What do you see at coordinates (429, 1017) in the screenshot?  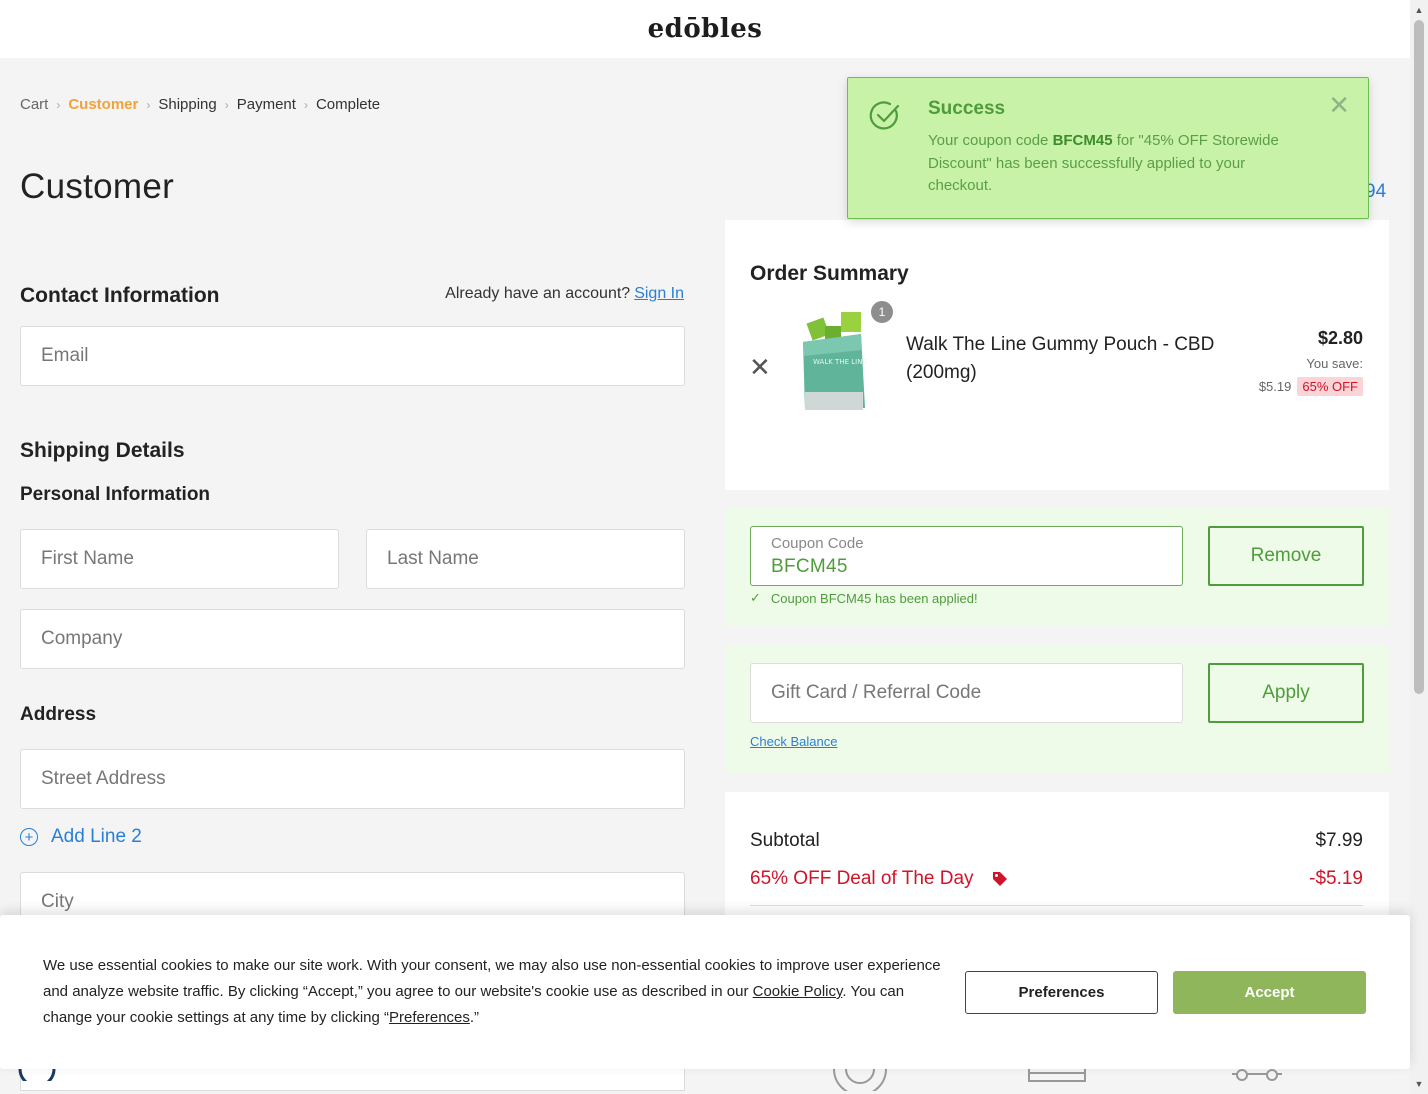 I see `preferences-link: Preferences` at bounding box center [429, 1017].